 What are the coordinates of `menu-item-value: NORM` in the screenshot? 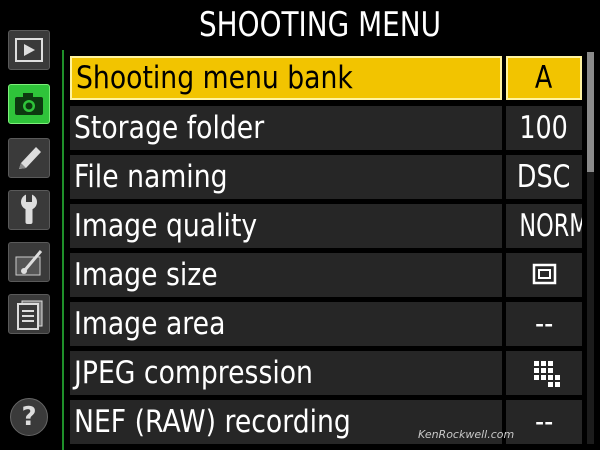 It's located at (544, 226).